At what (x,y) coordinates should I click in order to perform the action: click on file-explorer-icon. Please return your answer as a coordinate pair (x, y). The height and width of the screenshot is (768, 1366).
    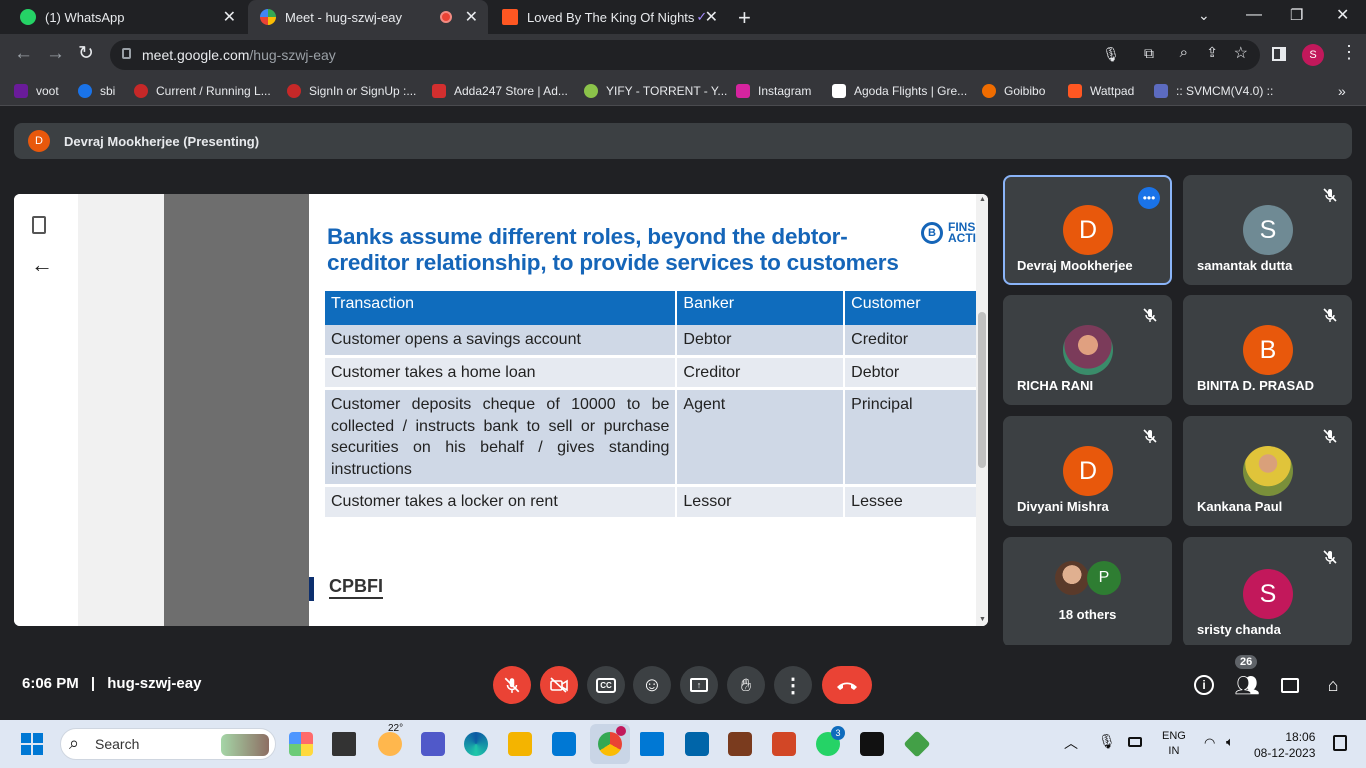
    Looking at the image, I should click on (520, 744).